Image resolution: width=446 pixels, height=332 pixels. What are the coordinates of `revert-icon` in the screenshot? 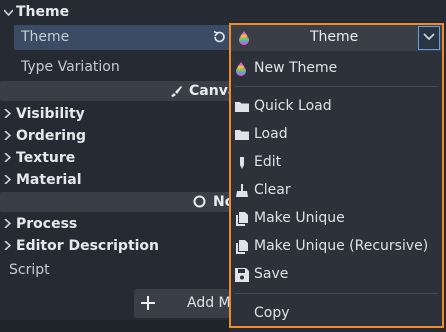 It's located at (219, 37).